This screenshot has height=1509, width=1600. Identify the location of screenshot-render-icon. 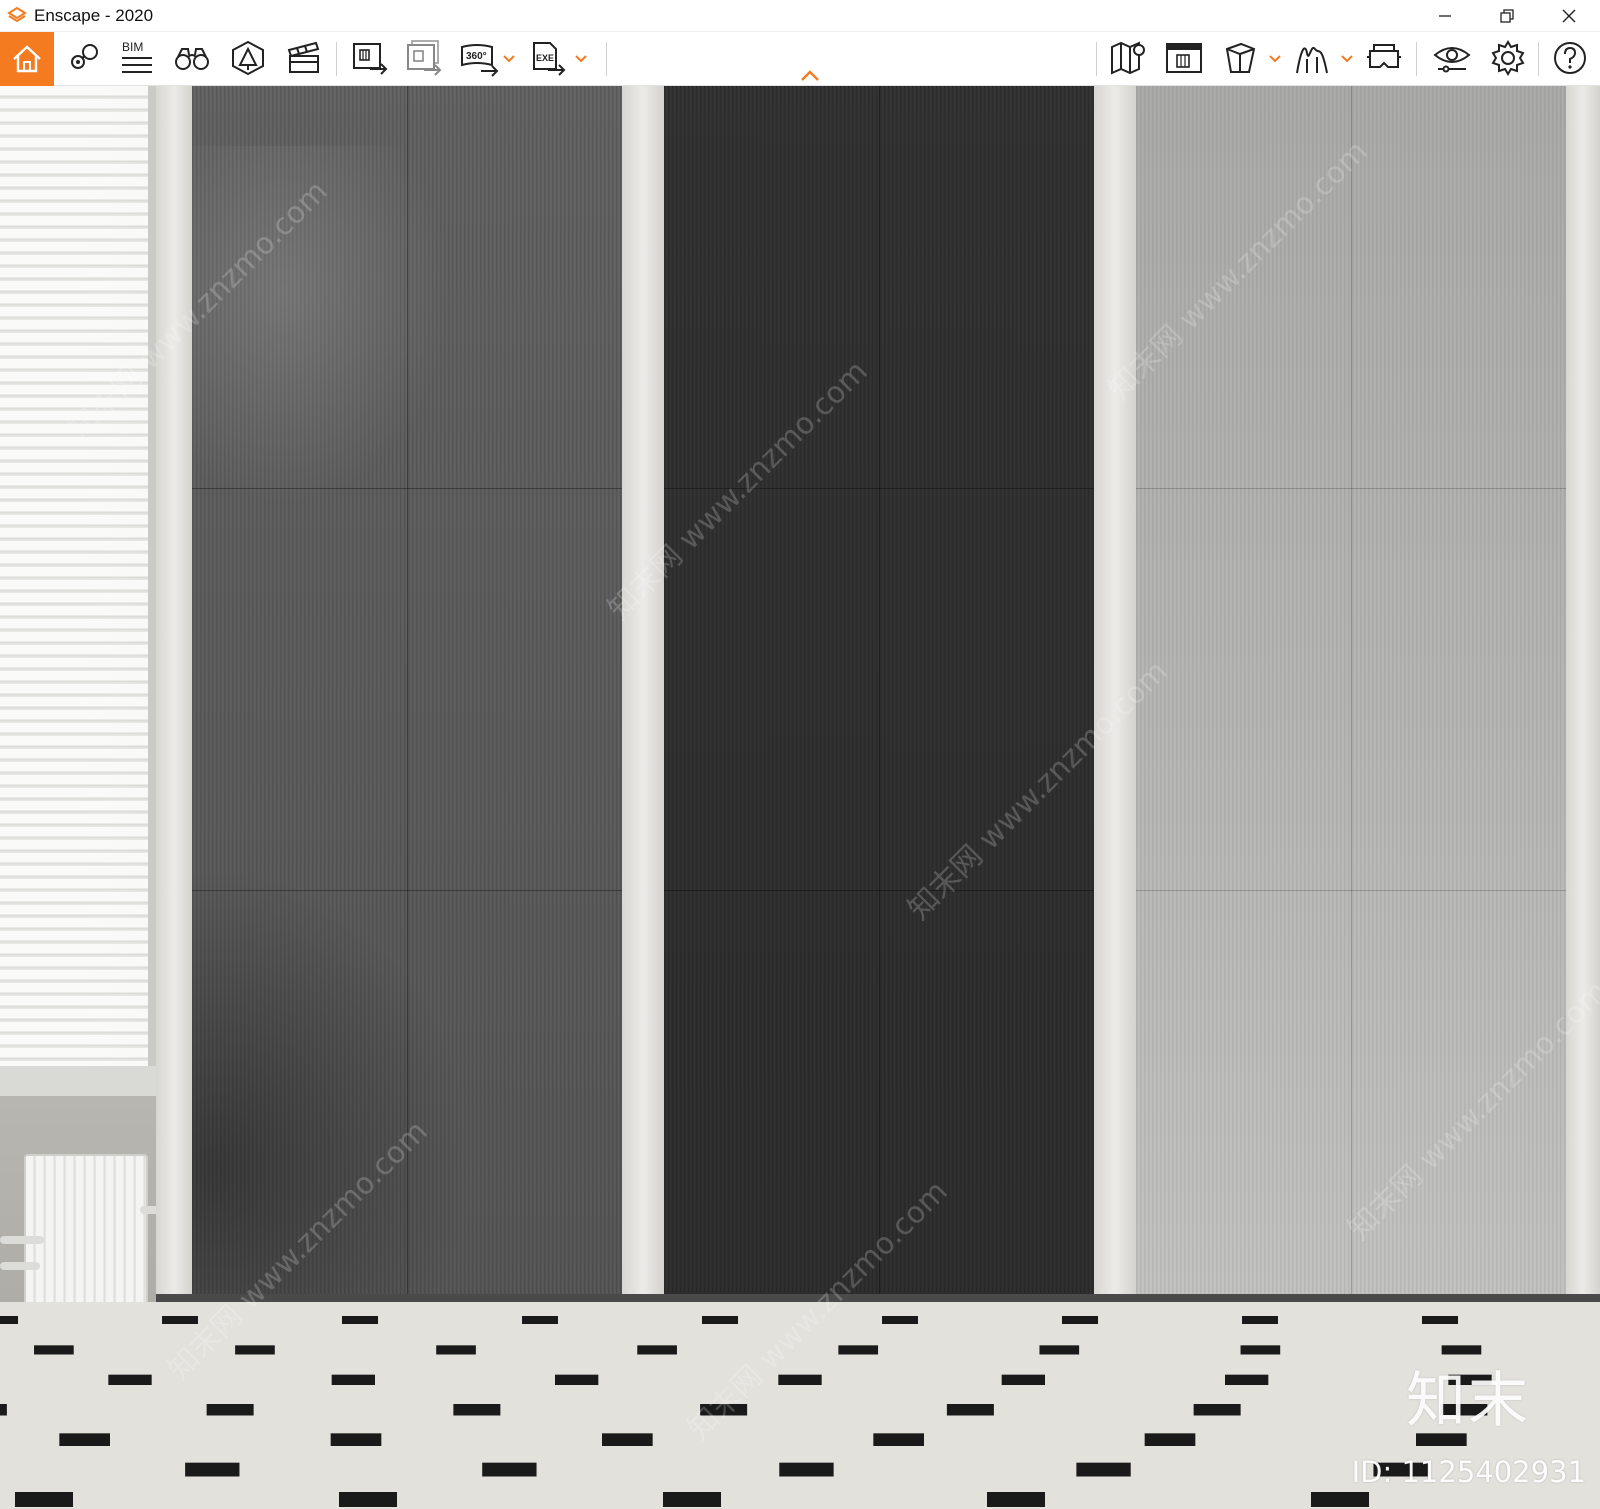
(370, 59).